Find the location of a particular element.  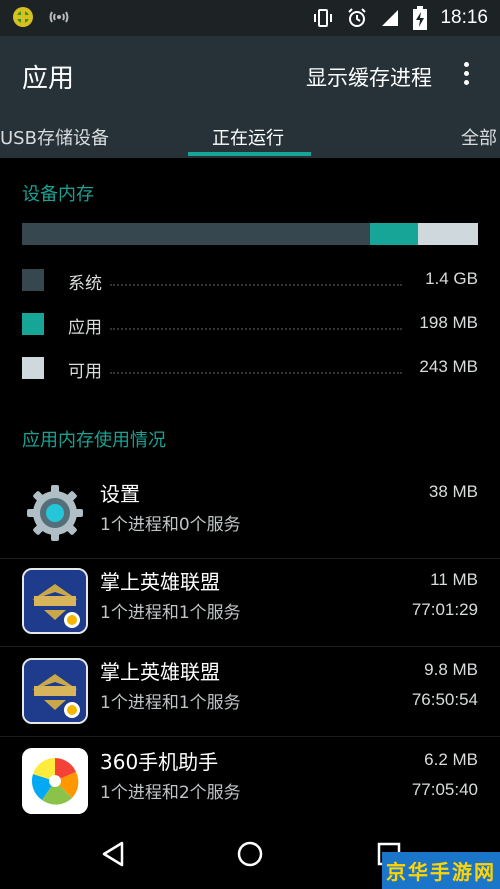

legend-value: 1.4 GB is located at coordinates (451, 278).